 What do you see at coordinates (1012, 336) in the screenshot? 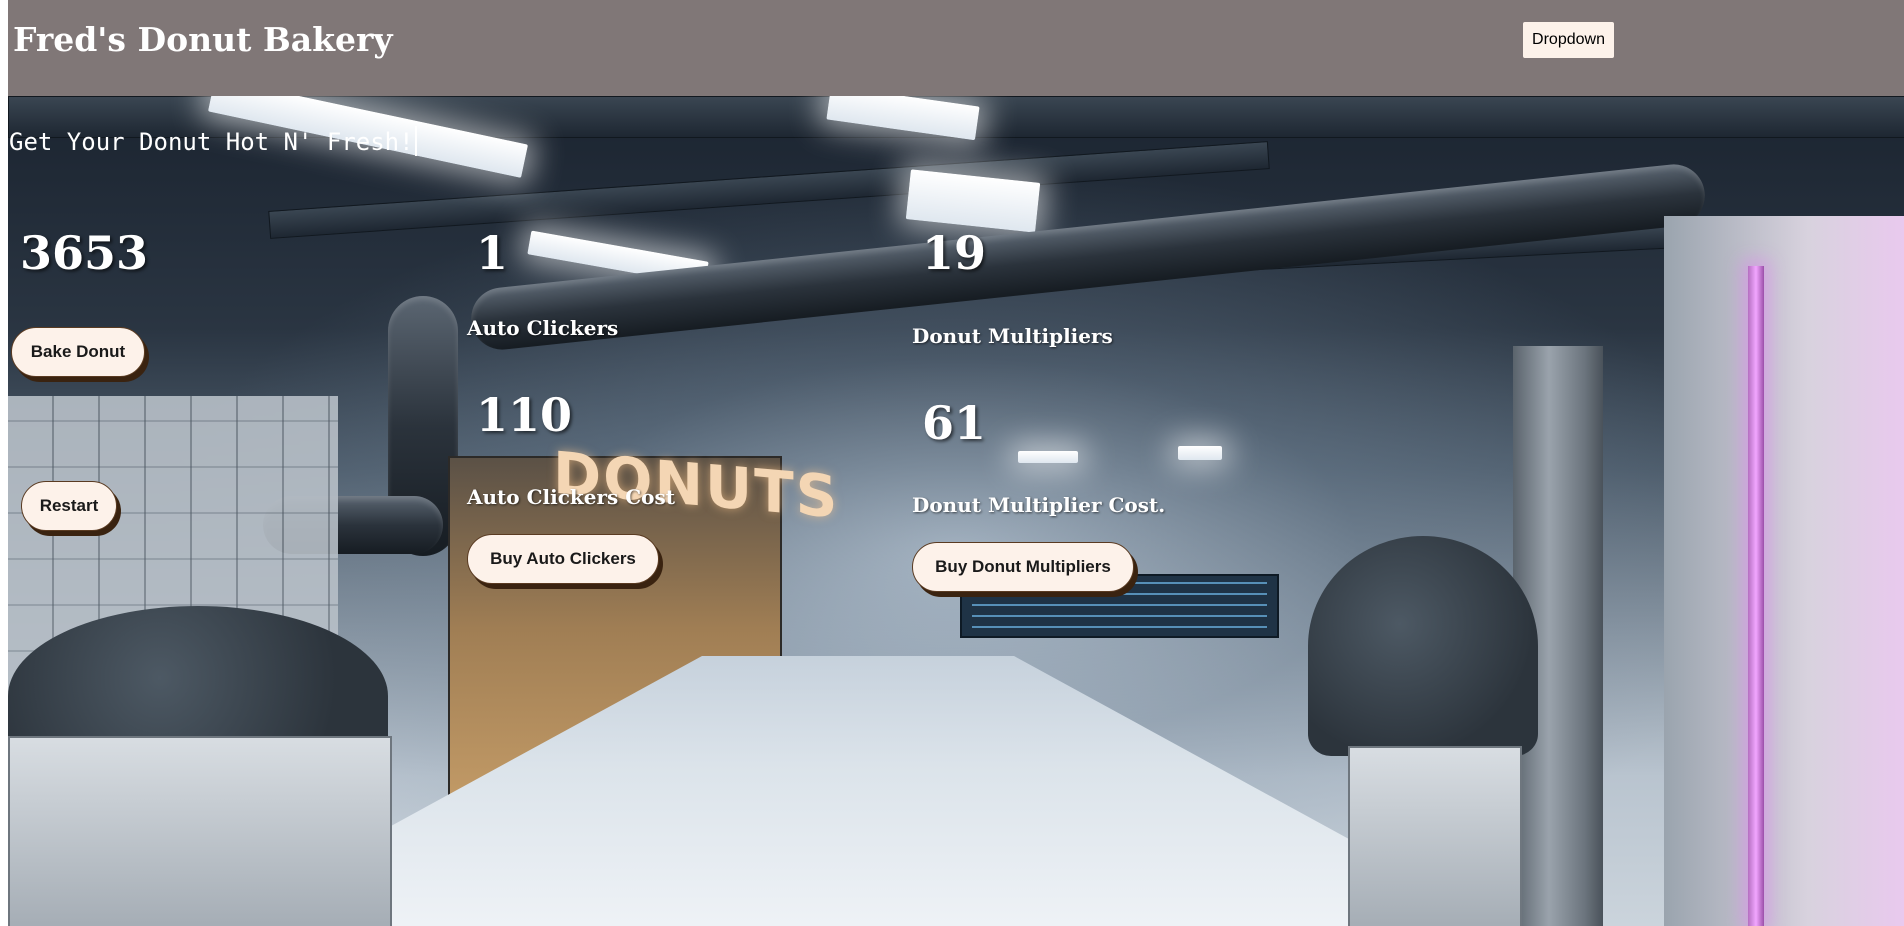
I see `multipliers-label: Donut Multipliers` at bounding box center [1012, 336].